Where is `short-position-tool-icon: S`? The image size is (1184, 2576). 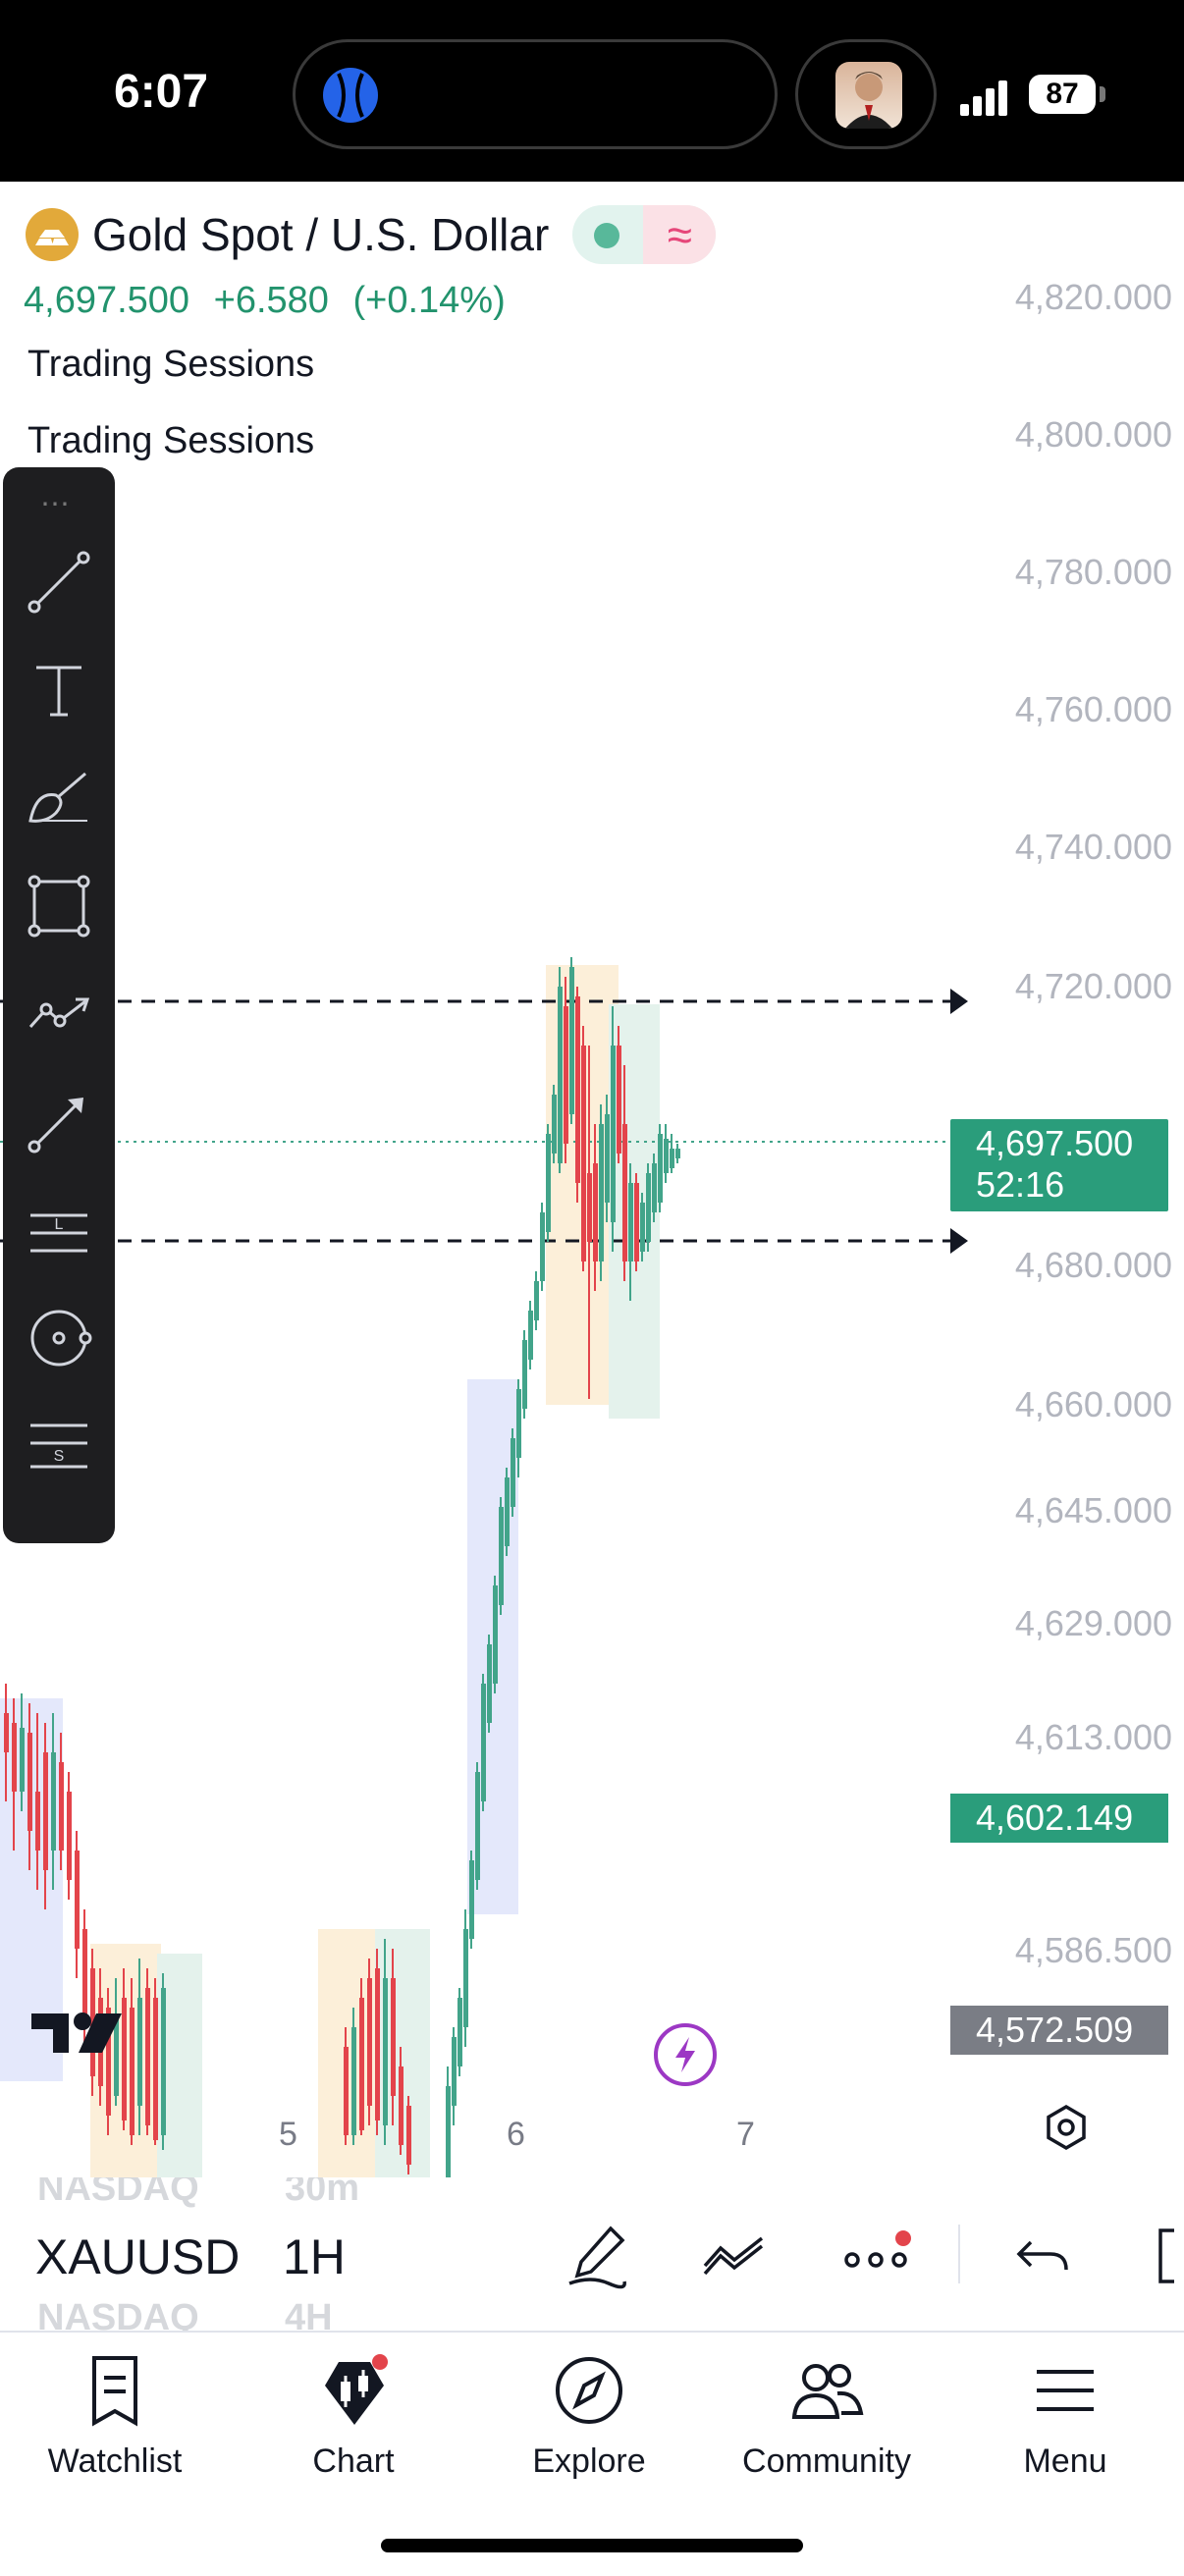
short-position-tool-icon: S is located at coordinates (59, 1446).